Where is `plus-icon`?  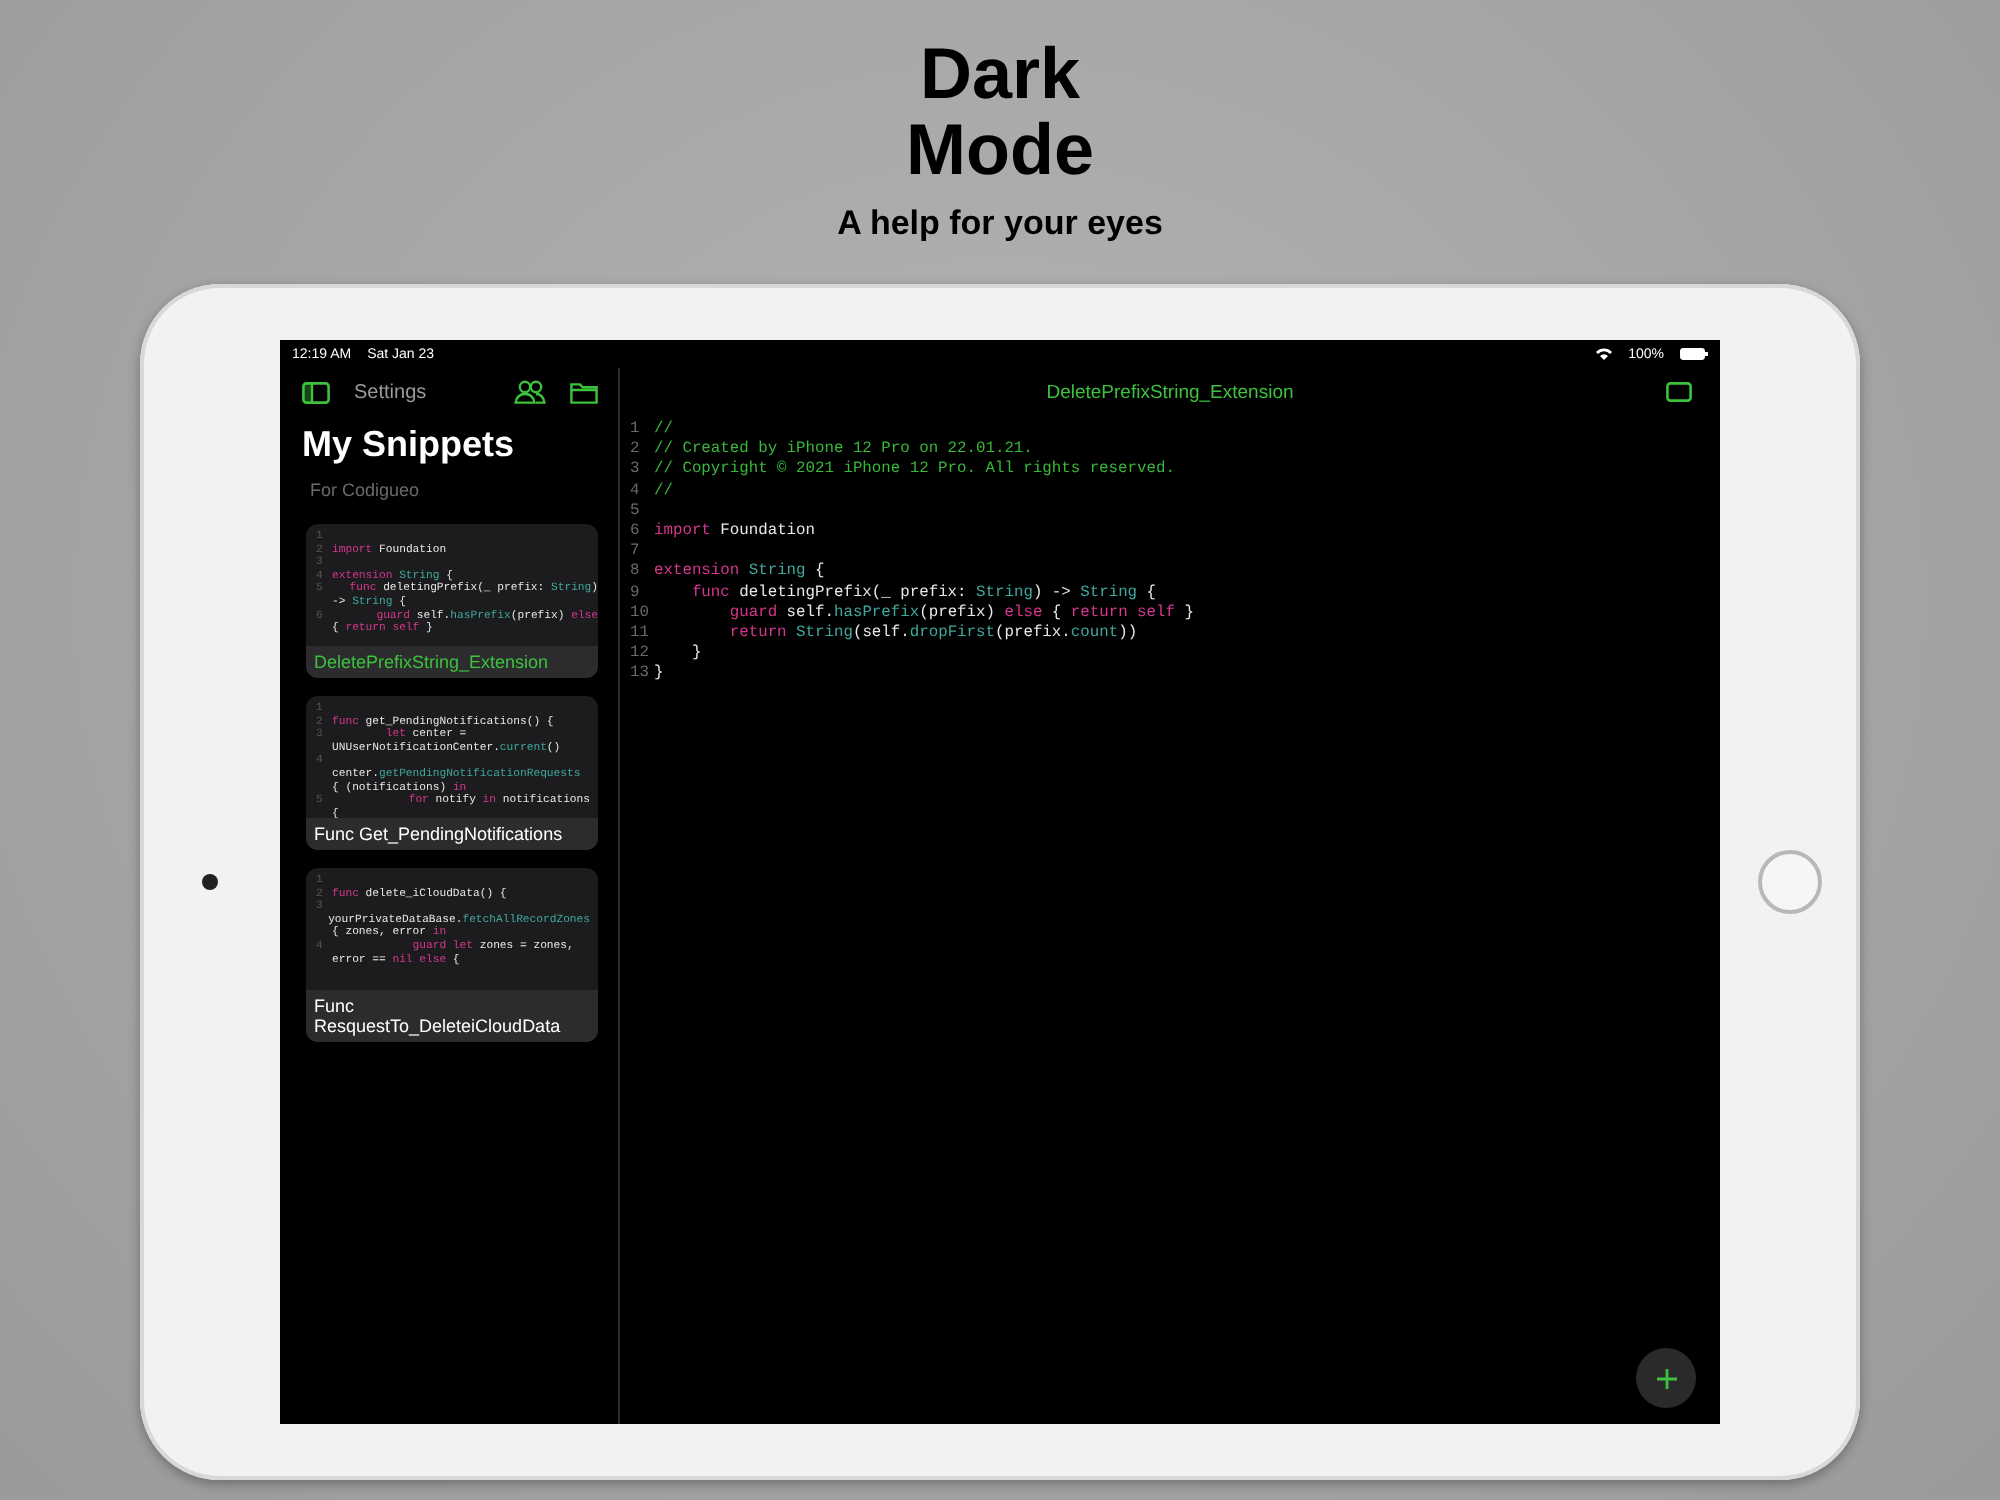
plus-icon is located at coordinates (1666, 1378).